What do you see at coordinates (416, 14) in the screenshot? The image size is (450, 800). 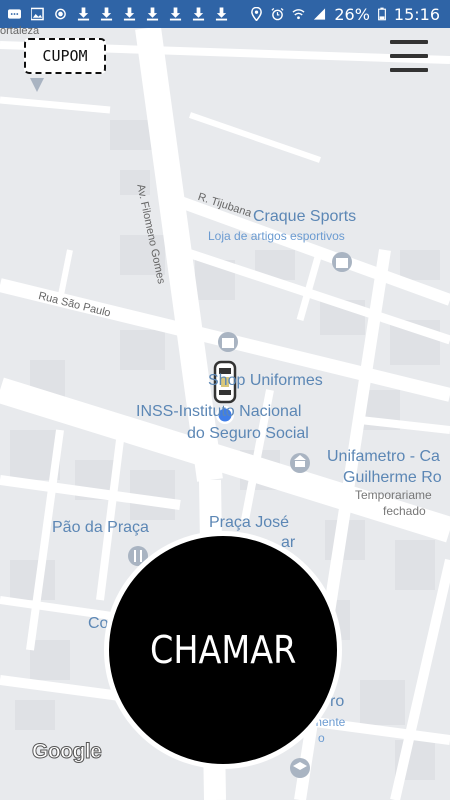 I see `clock: 15:16` at bounding box center [416, 14].